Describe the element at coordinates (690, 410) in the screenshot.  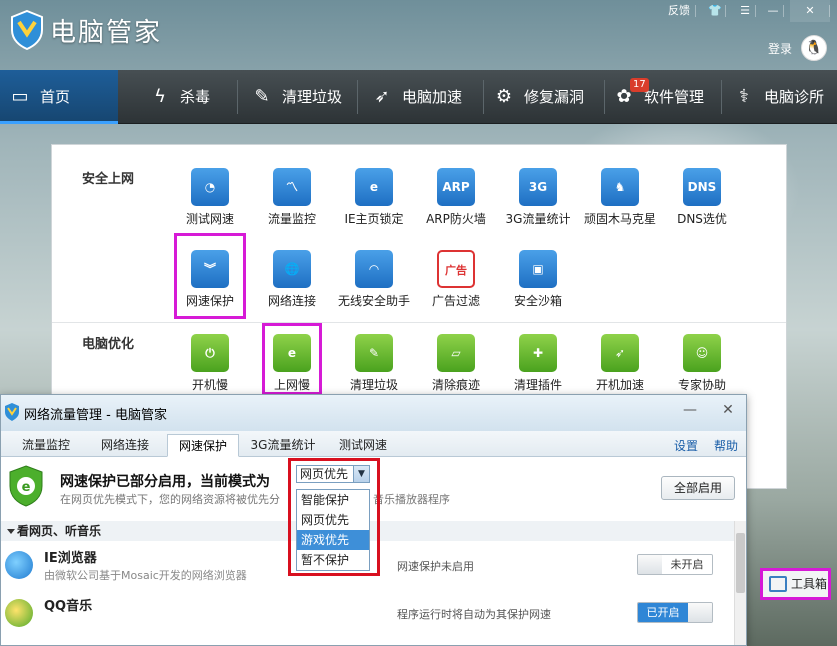
I see `dialog-minimize-button: —` at that location.